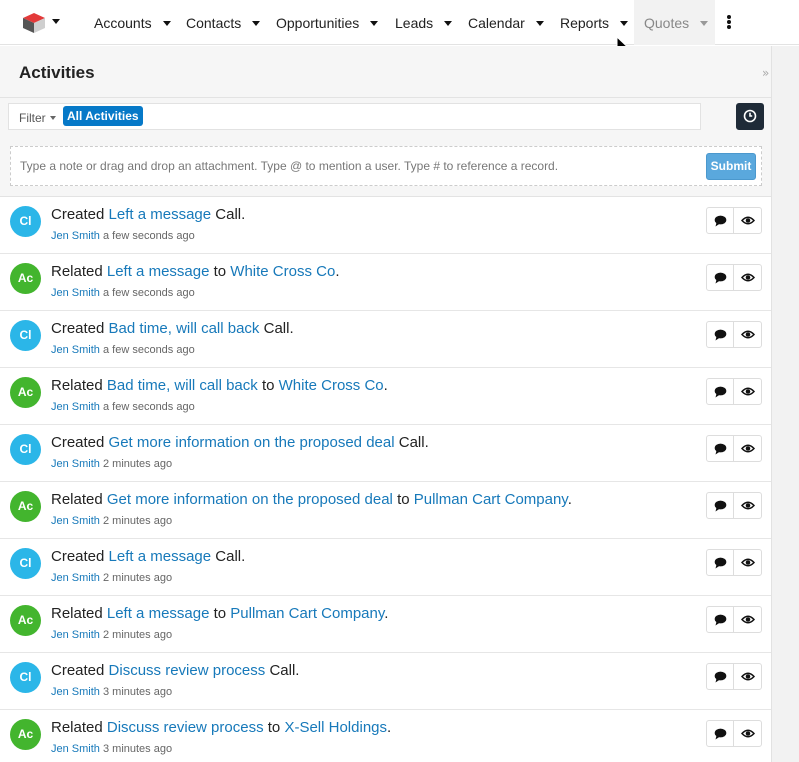 The height and width of the screenshot is (762, 799). I want to click on nav-contacts: Contacts, so click(223, 22).